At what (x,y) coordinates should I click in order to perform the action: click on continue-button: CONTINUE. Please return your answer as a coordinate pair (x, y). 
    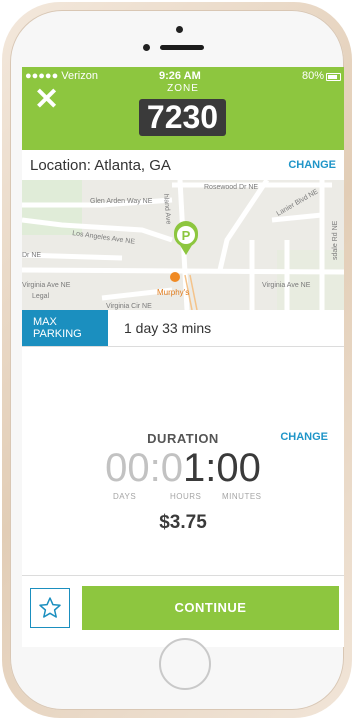
    Looking at the image, I should click on (210, 608).